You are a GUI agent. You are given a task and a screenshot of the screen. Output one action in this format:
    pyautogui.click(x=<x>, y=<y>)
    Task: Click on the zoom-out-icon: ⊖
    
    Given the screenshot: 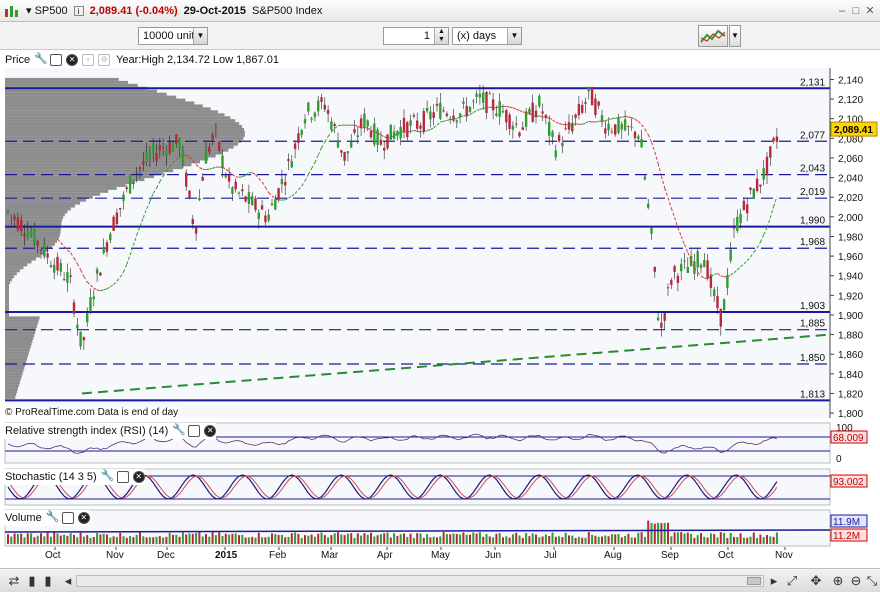 What is the action you would take?
    pyautogui.click(x=856, y=581)
    